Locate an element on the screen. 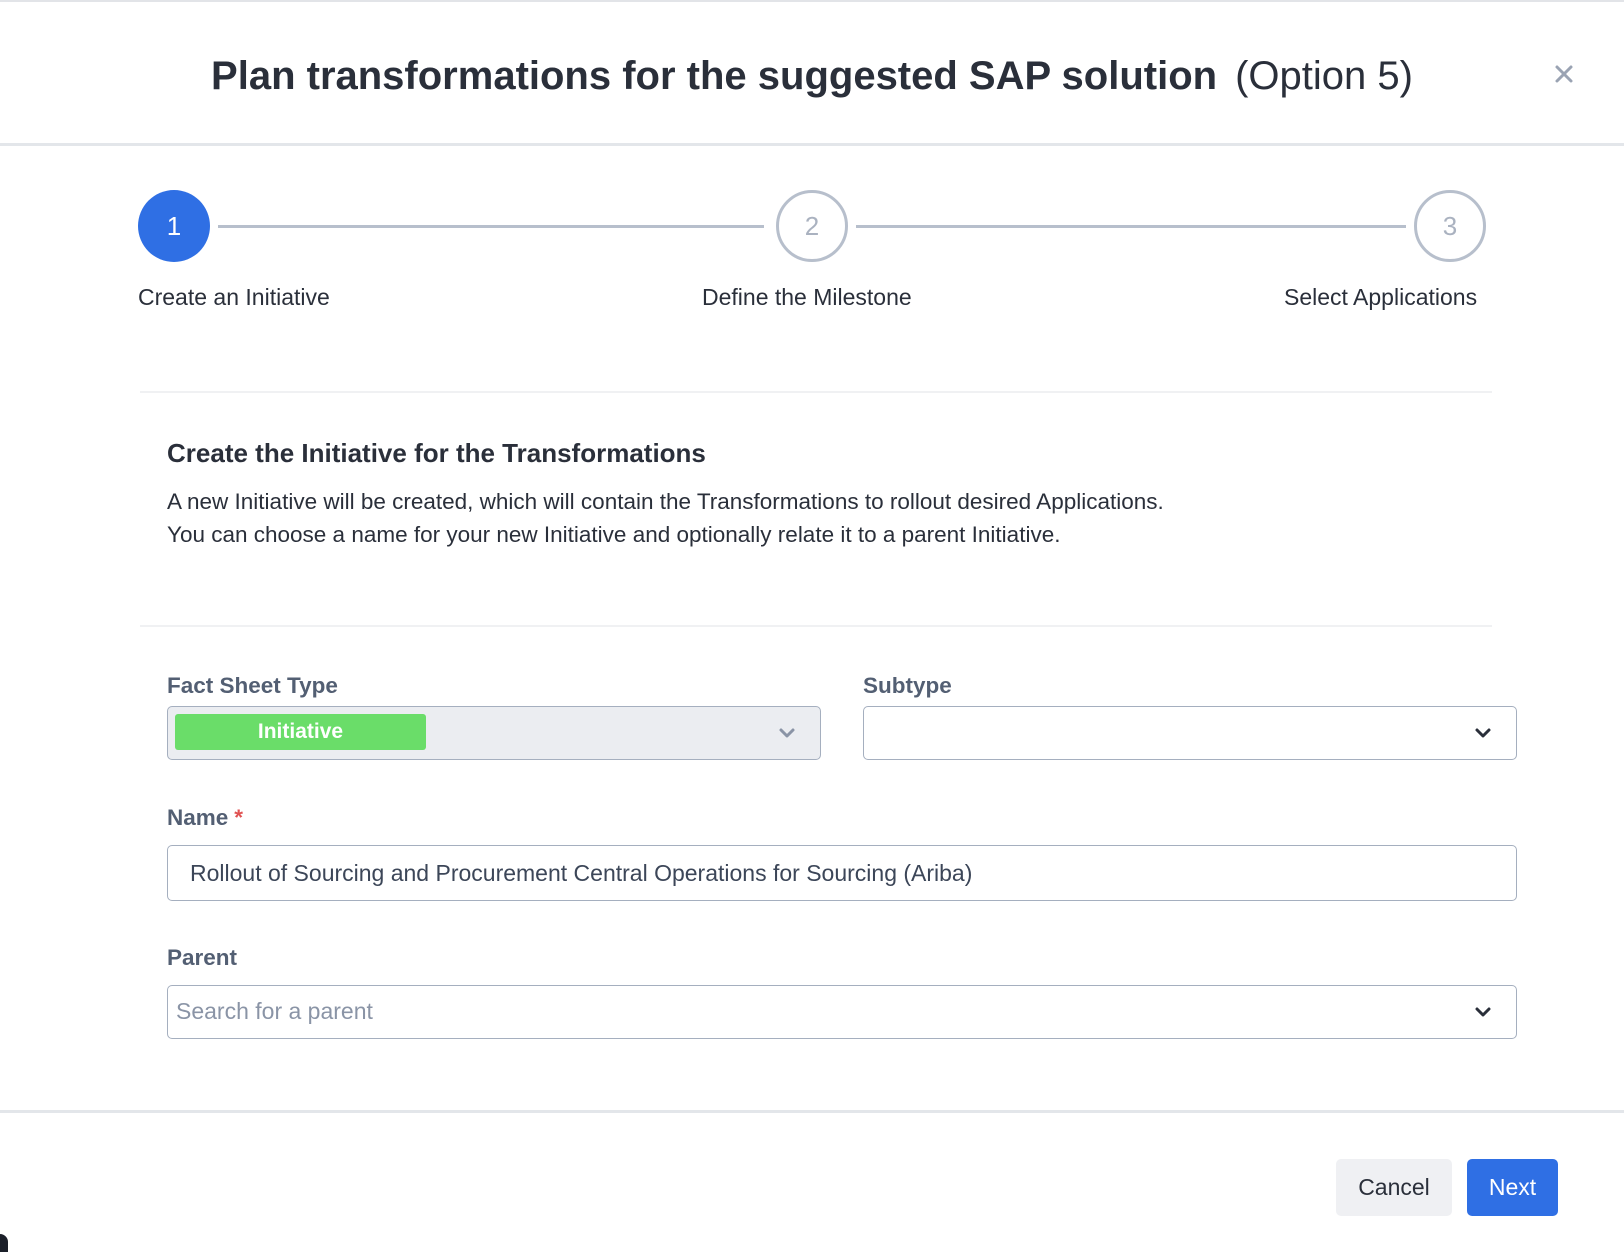 The height and width of the screenshot is (1252, 1624). name-label: Name * is located at coordinates (205, 818).